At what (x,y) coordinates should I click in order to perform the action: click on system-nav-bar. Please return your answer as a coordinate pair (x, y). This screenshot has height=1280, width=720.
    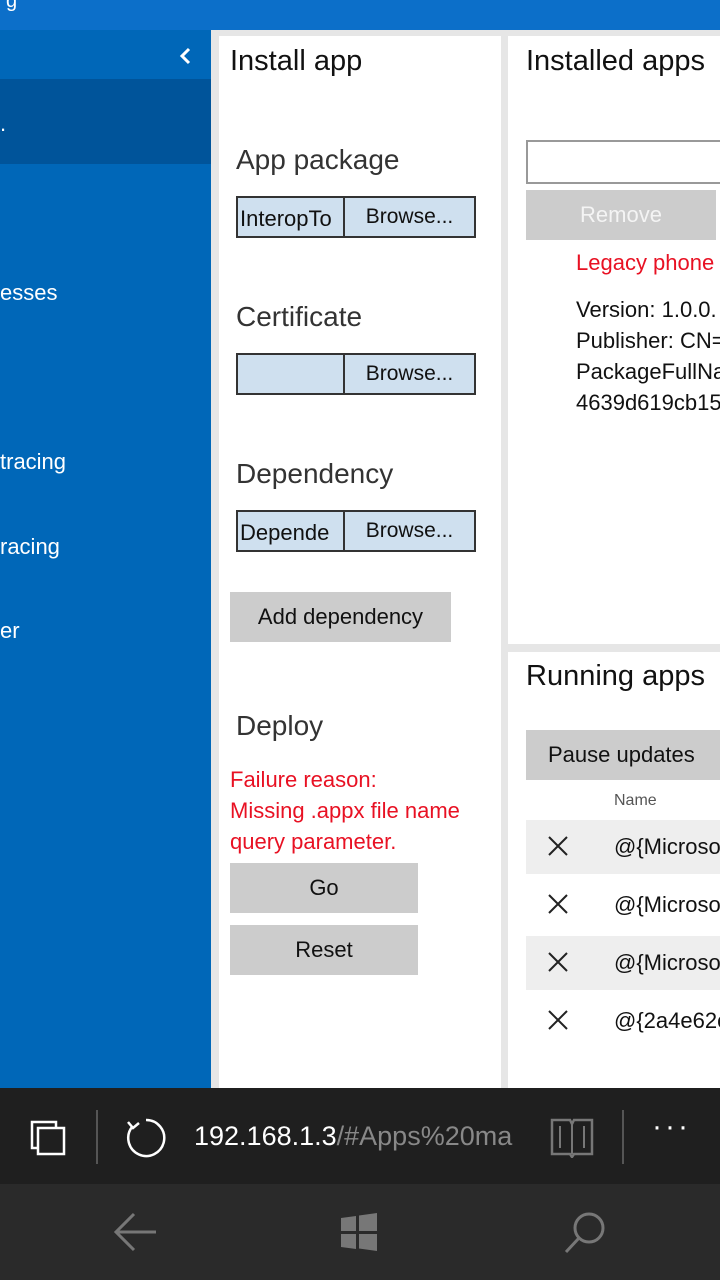
    Looking at the image, I should click on (360, 1232).